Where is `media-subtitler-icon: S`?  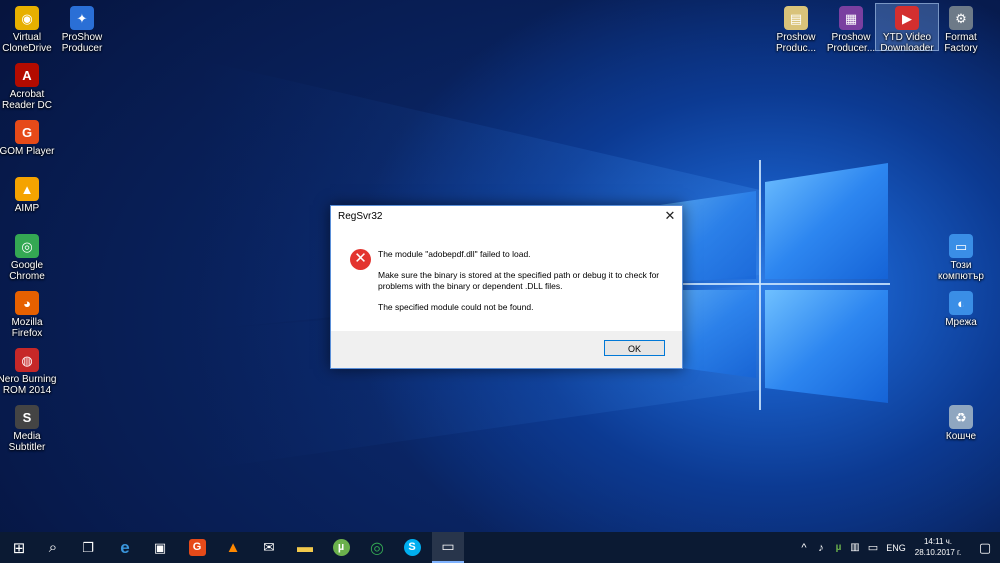
media-subtitler-icon: S is located at coordinates (27, 417).